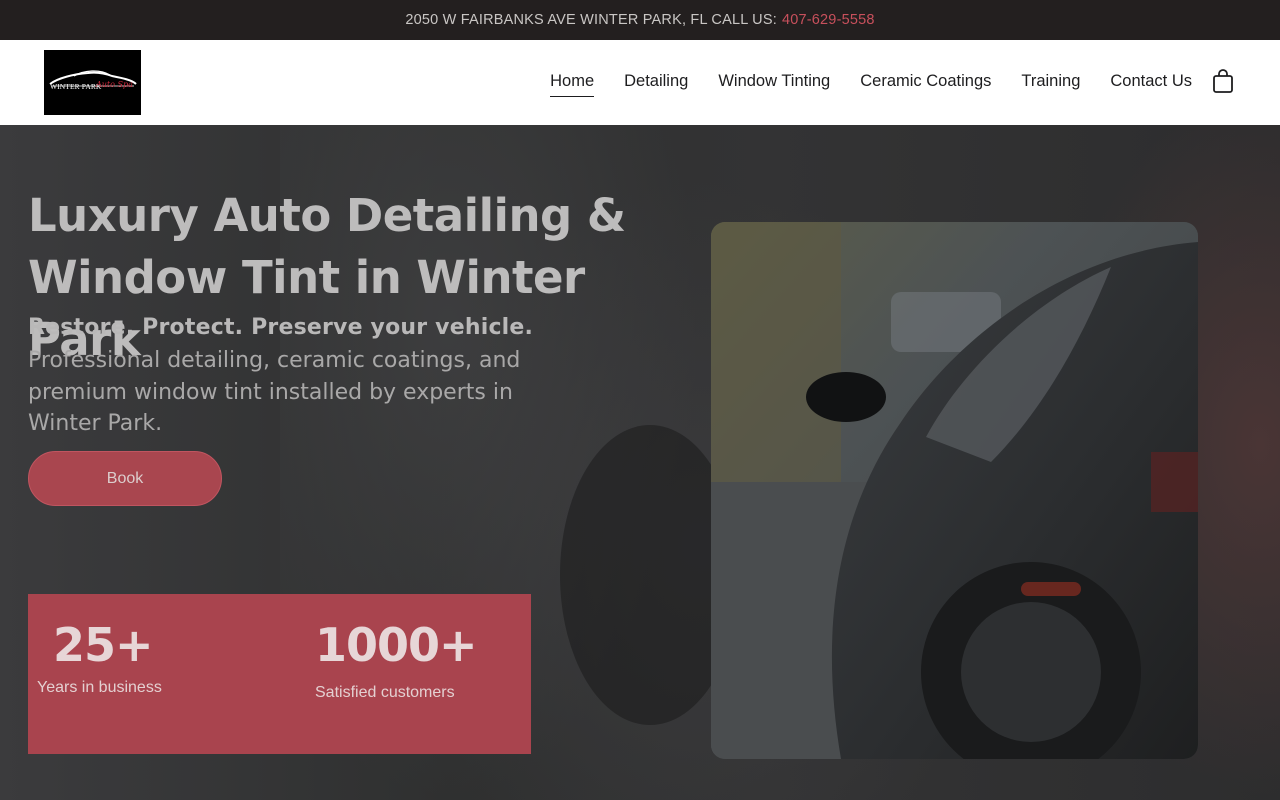 This screenshot has height=800, width=1280. What do you see at coordinates (125, 478) in the screenshot?
I see `book-button: Book` at bounding box center [125, 478].